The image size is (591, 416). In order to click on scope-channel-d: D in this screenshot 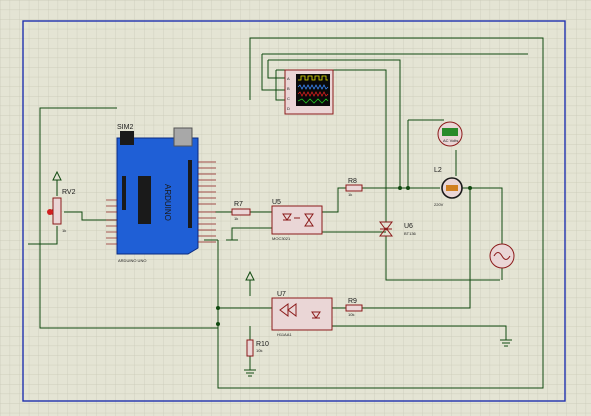, I will do `click(288, 108)`.